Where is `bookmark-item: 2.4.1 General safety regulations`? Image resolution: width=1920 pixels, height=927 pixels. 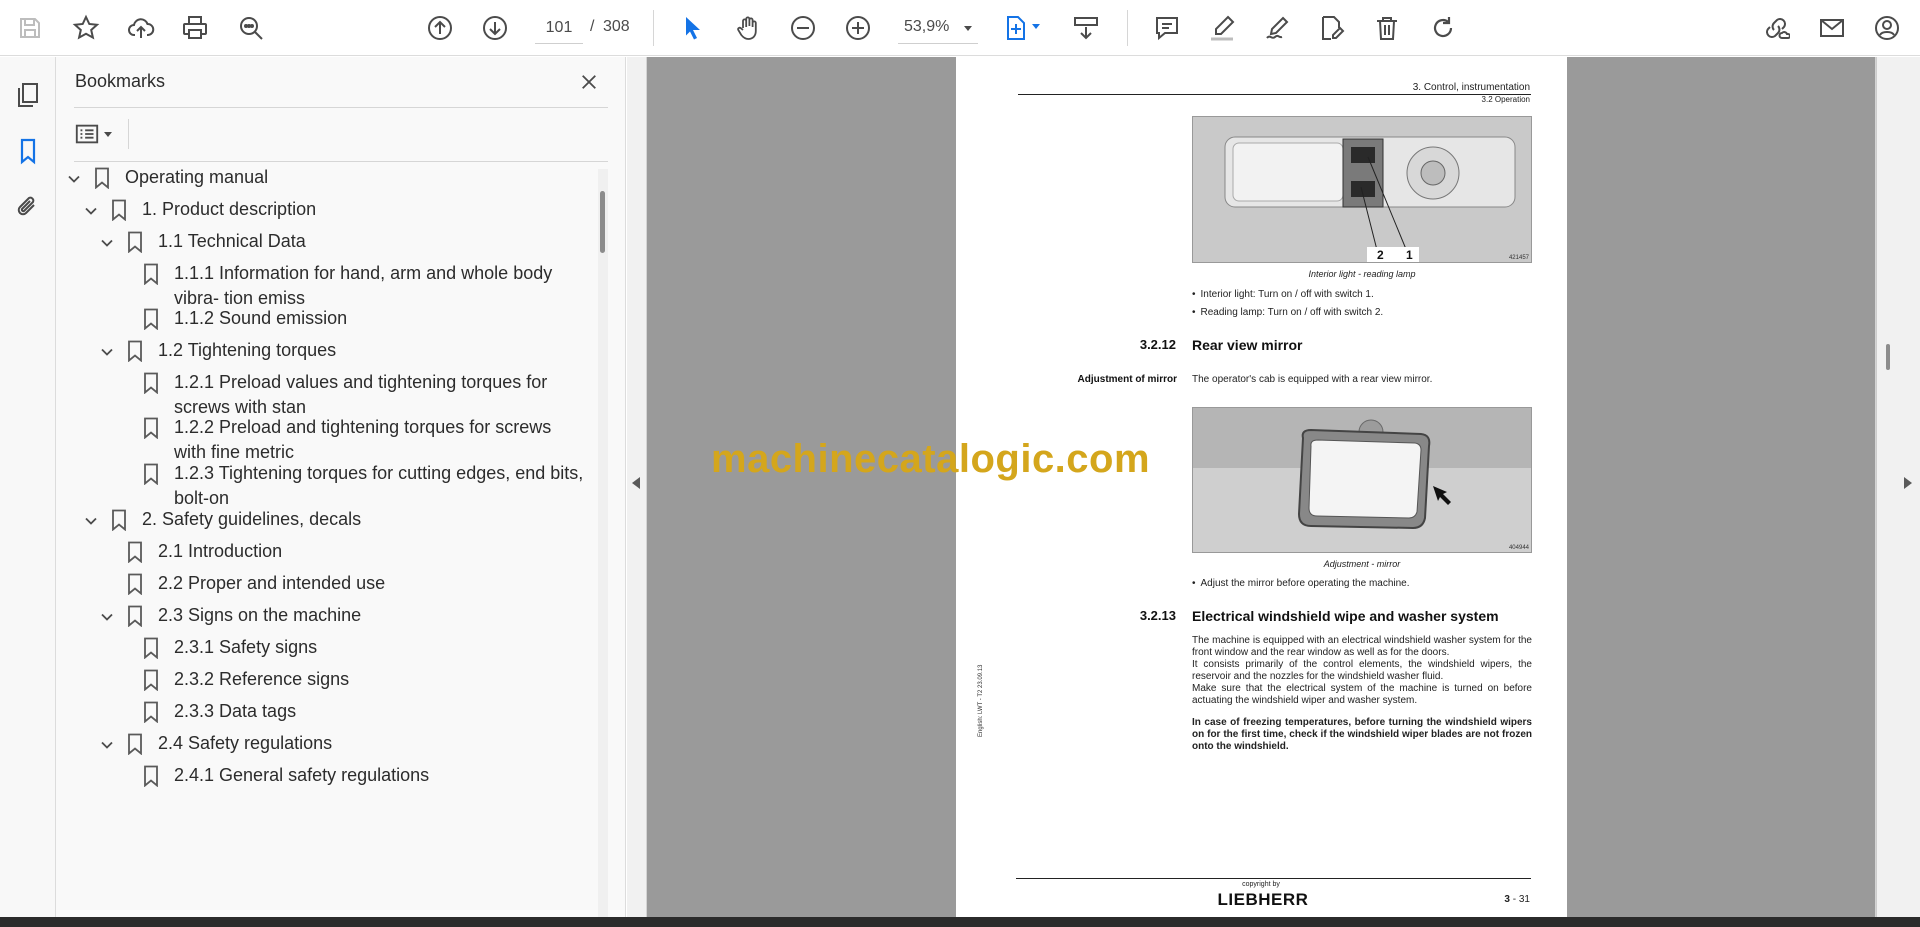
bookmark-item: 2.4.1 General safety regulations is located at coordinates (270, 776).